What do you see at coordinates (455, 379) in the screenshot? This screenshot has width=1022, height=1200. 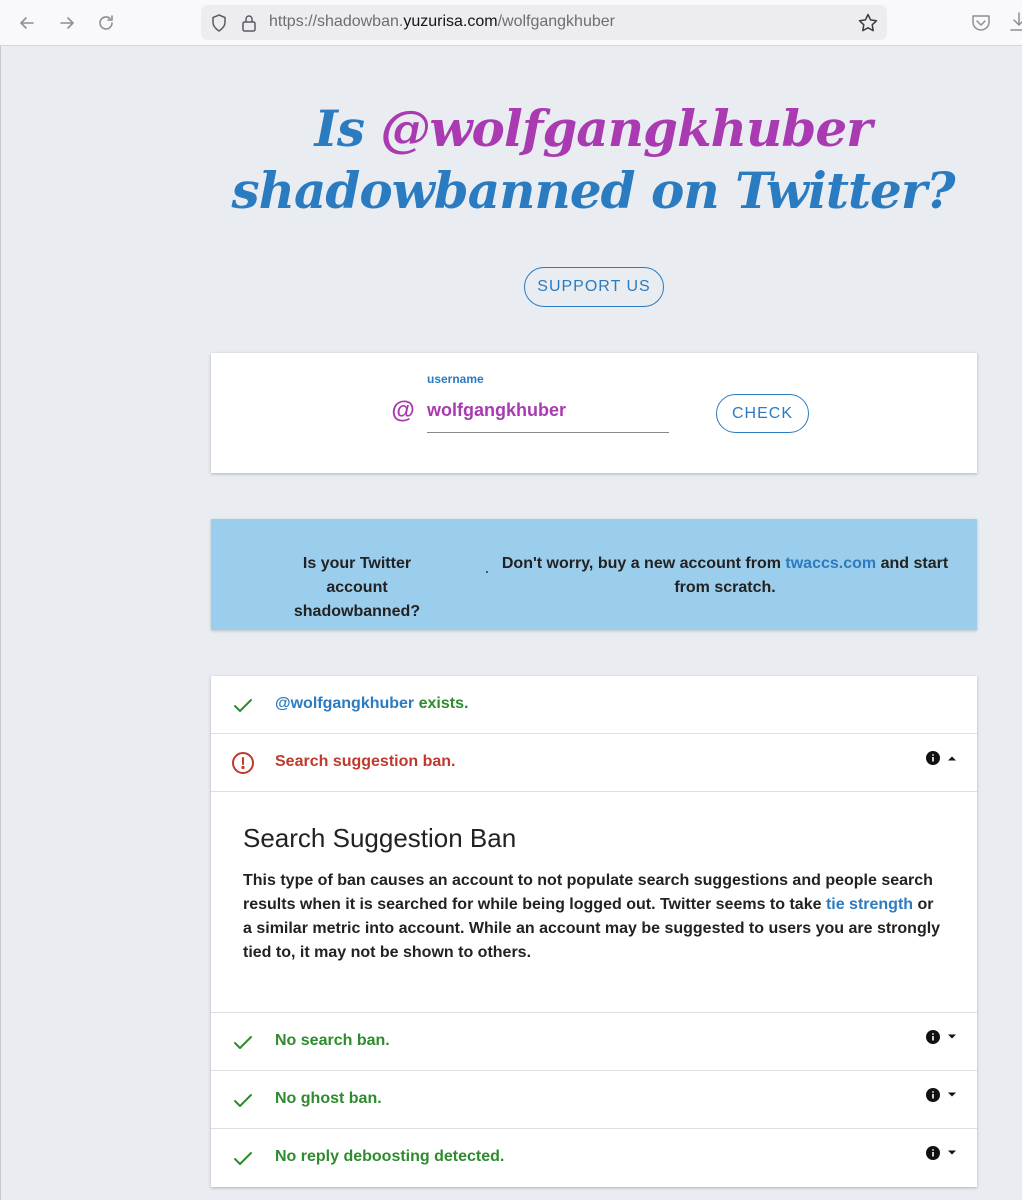 I see `username-label: username` at bounding box center [455, 379].